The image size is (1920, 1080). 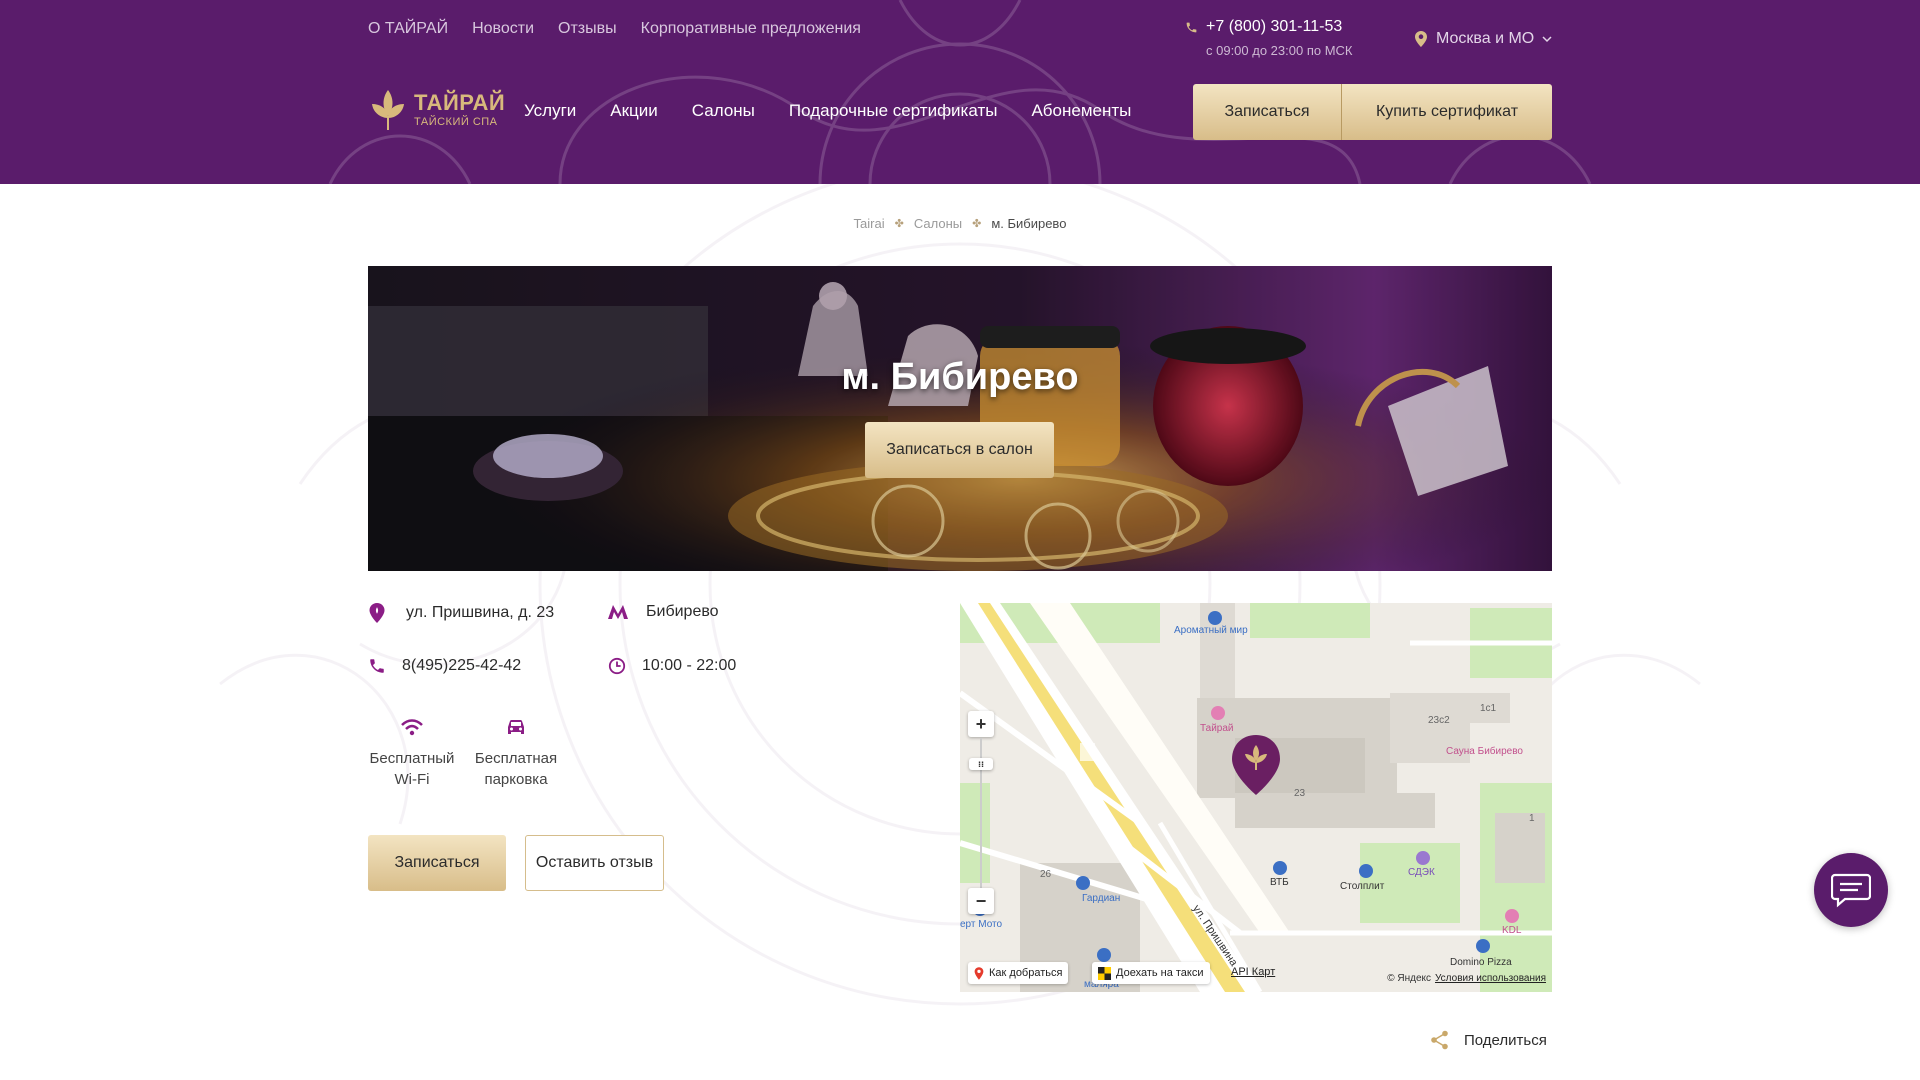 I want to click on clock-icon, so click(x=617, y=666).